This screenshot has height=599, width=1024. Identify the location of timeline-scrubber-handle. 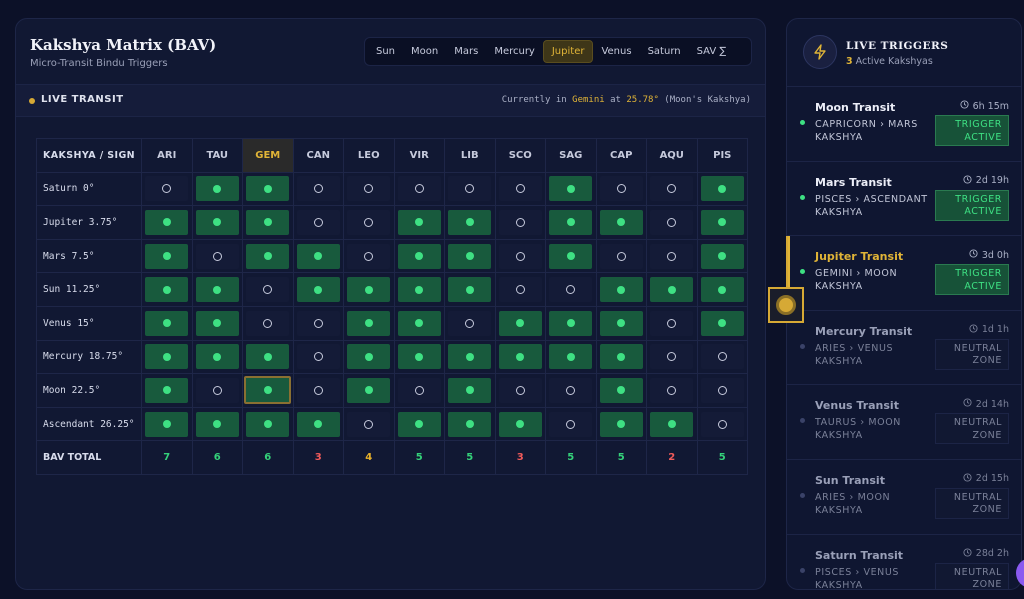
(786, 305).